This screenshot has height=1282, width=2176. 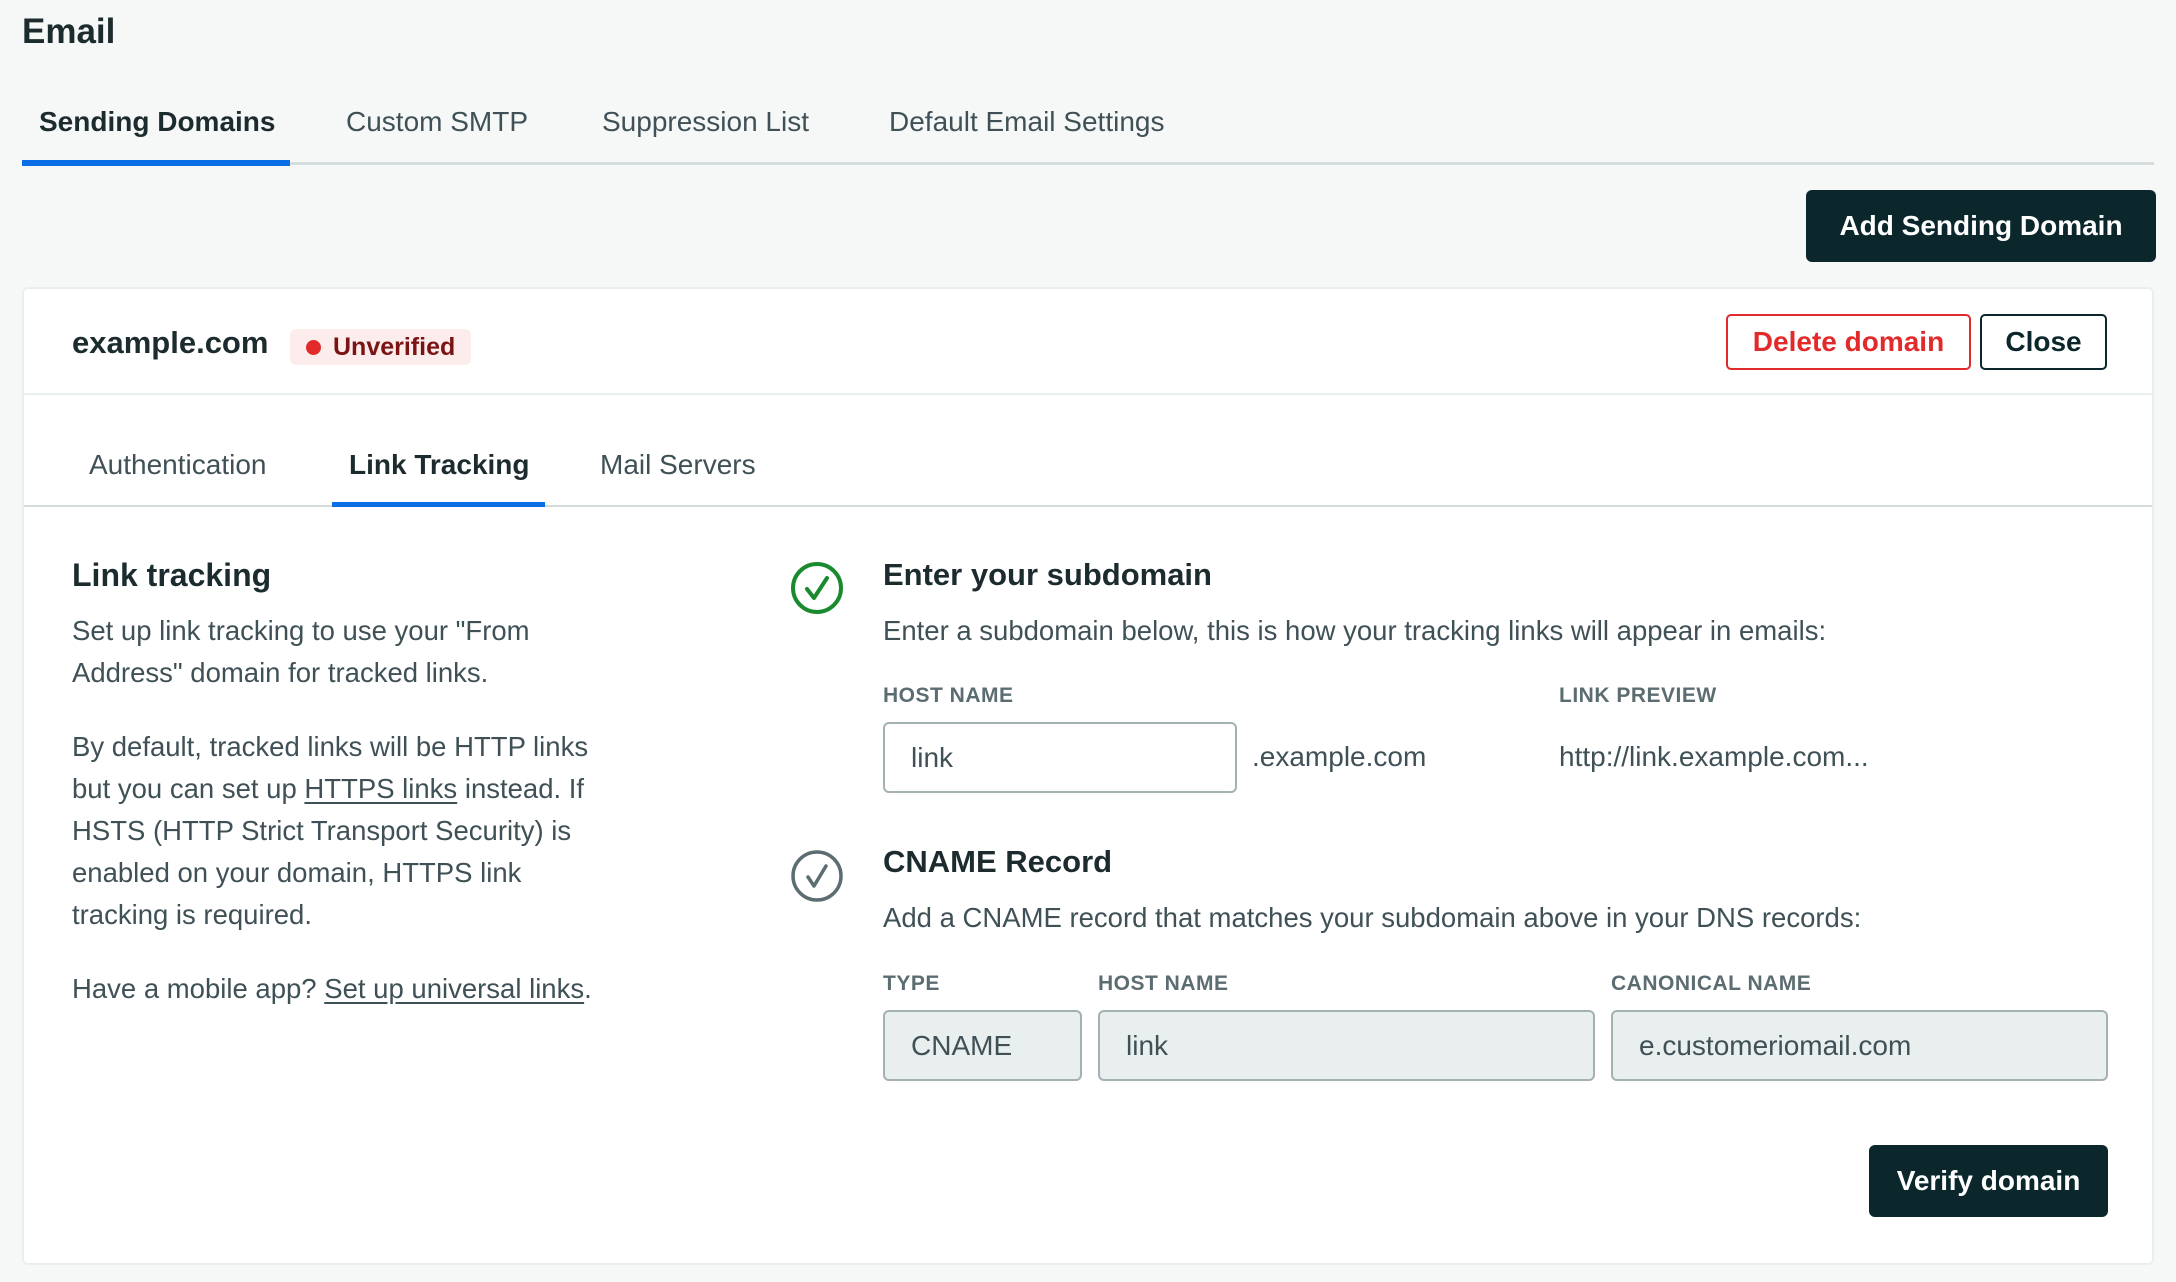 I want to click on tab-mail-servers: Mail Servers, so click(x=678, y=465).